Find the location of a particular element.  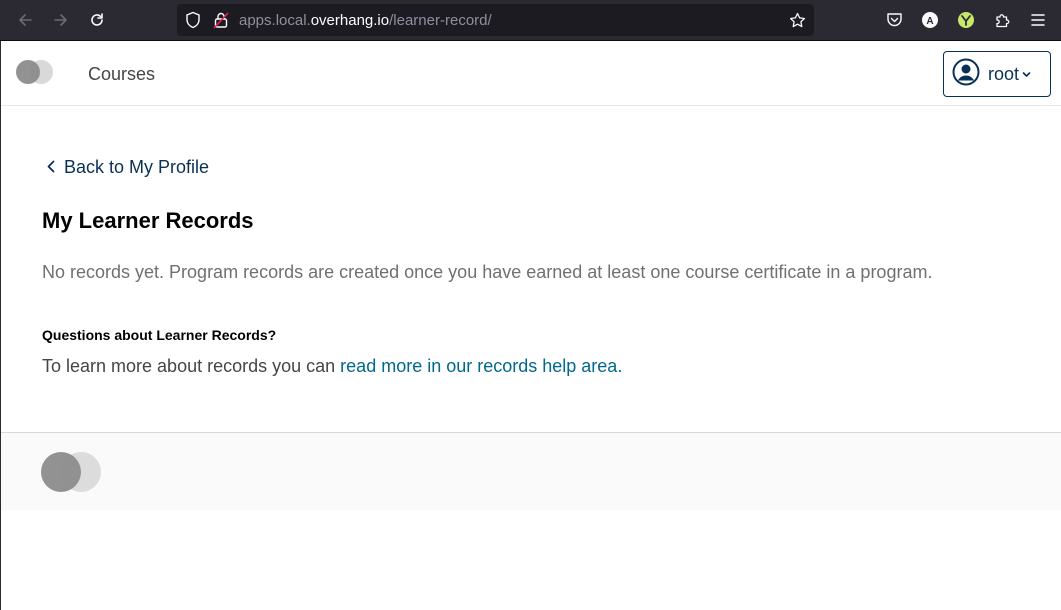

user-menu-button: root is located at coordinates (997, 74).